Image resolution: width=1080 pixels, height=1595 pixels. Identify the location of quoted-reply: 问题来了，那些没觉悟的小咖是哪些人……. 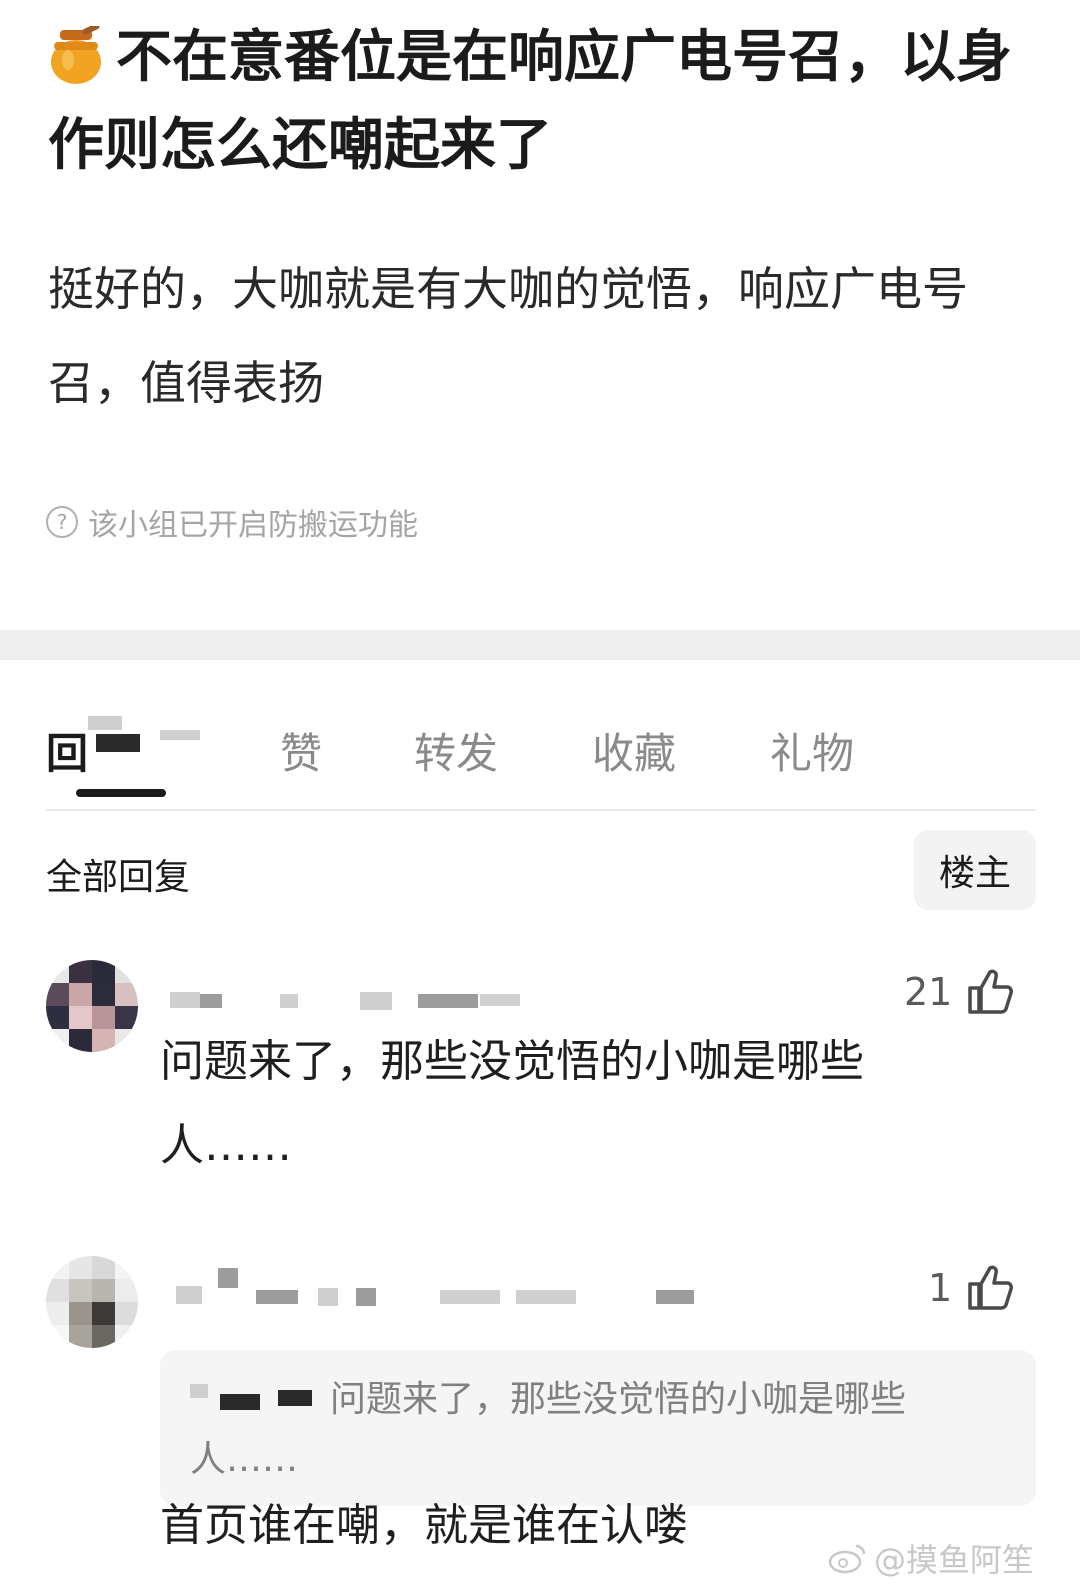
(598, 1428).